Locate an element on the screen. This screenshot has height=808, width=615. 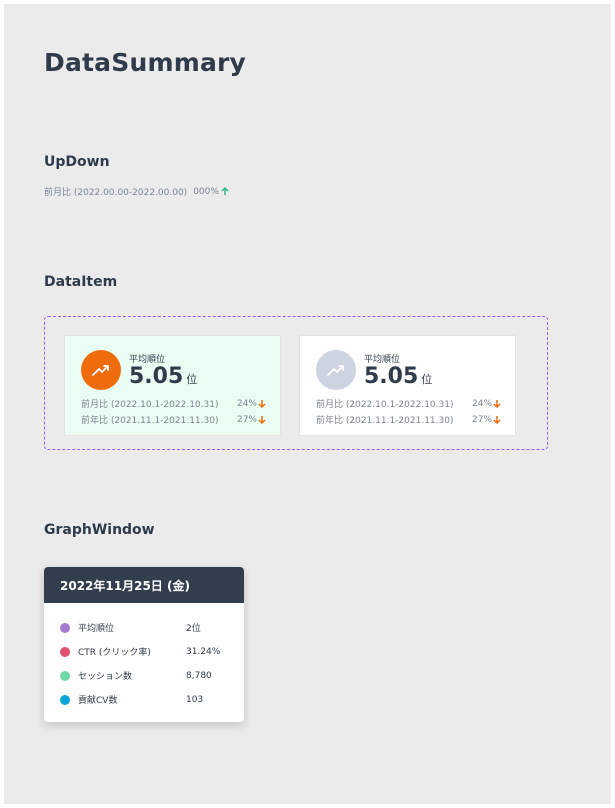
updown-indicator: 前月比 (2022.00.00-2022.00.00) 000% is located at coordinates (136, 191).